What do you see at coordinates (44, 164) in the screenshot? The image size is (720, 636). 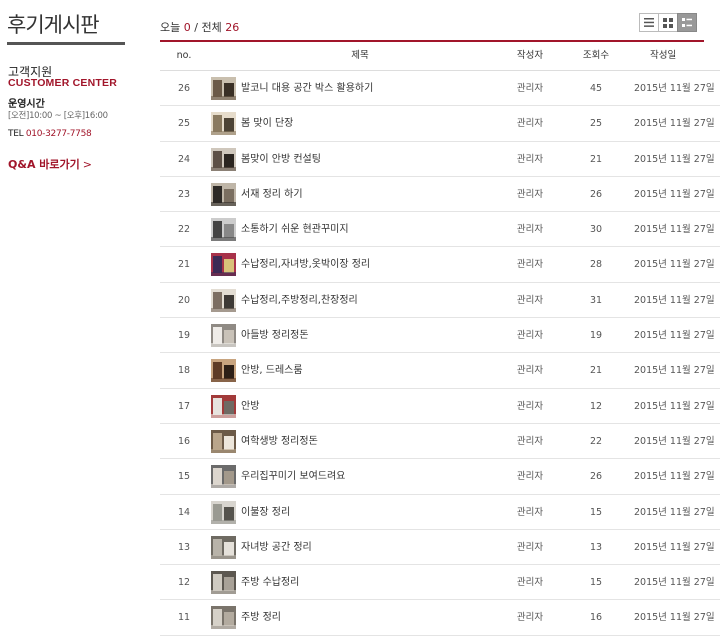 I see `qna-link-label: Q&A 바로가기` at bounding box center [44, 164].